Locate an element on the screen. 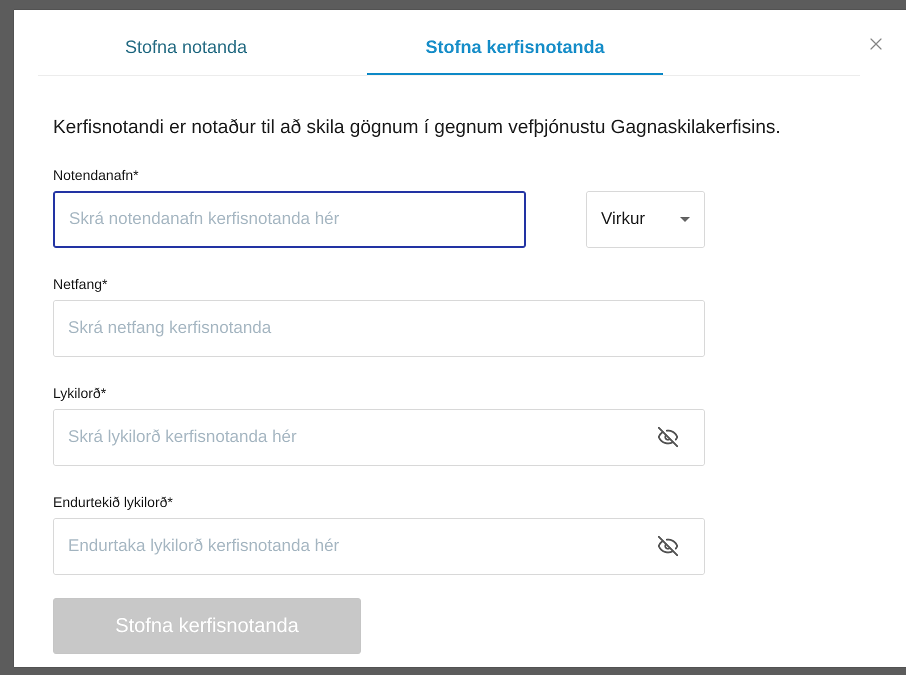 The height and width of the screenshot is (675, 906). tab: Stofna notanda is located at coordinates (186, 54).